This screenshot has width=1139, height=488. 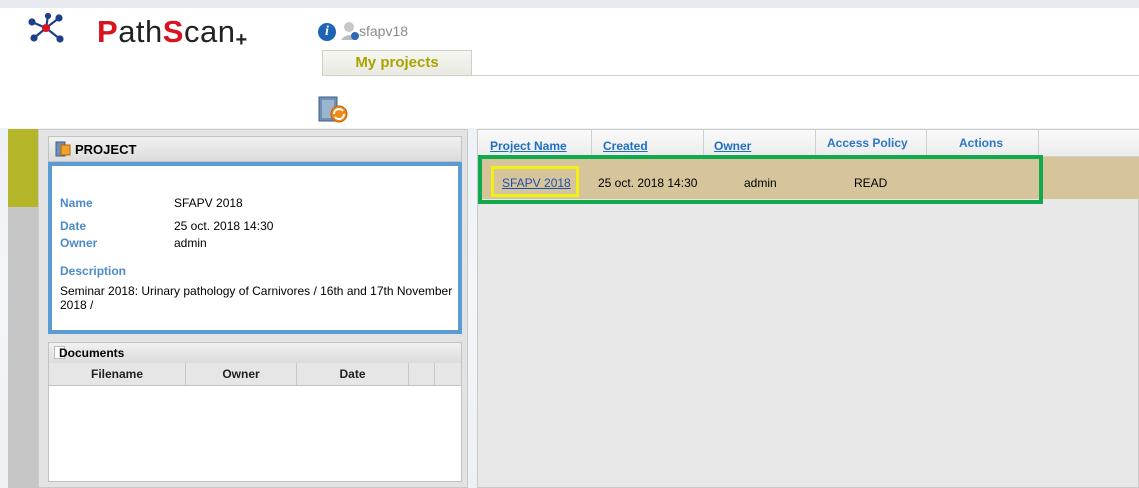 What do you see at coordinates (190, 243) in the screenshot?
I see `owner-value: admin` at bounding box center [190, 243].